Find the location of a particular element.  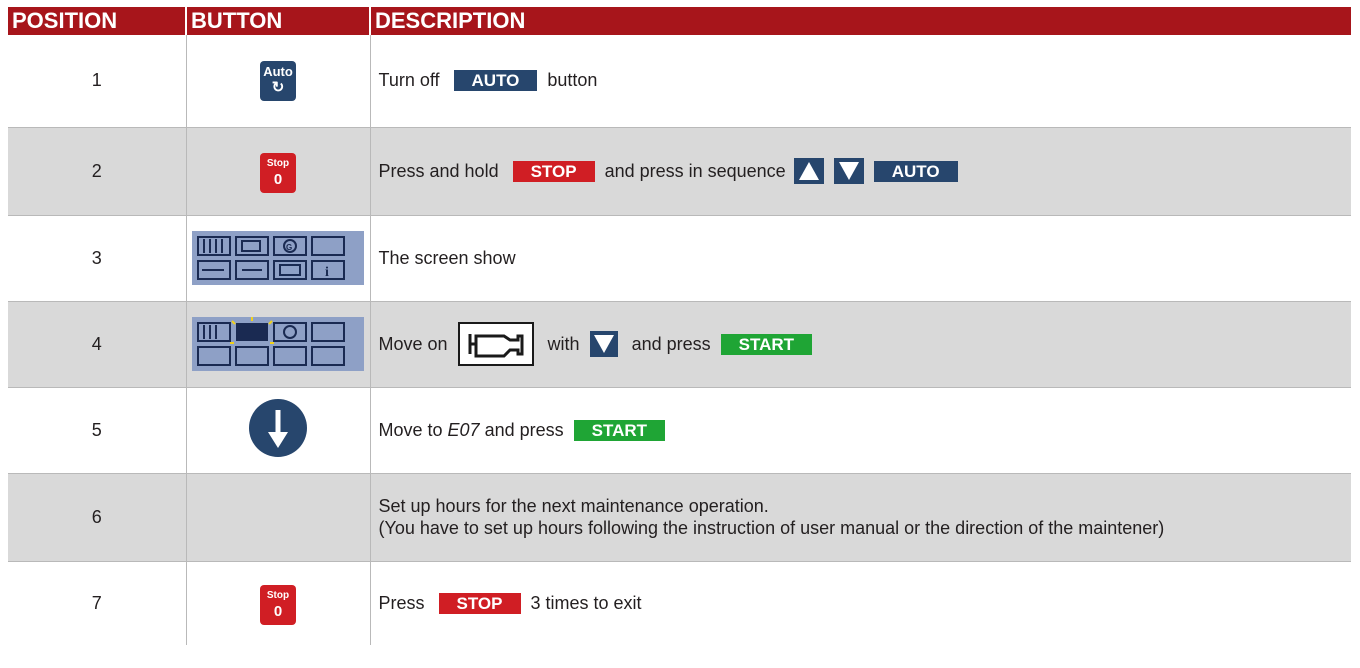

table-row: 1 Auto ↻ Turn off AUTO button is located at coordinates (679, 81).